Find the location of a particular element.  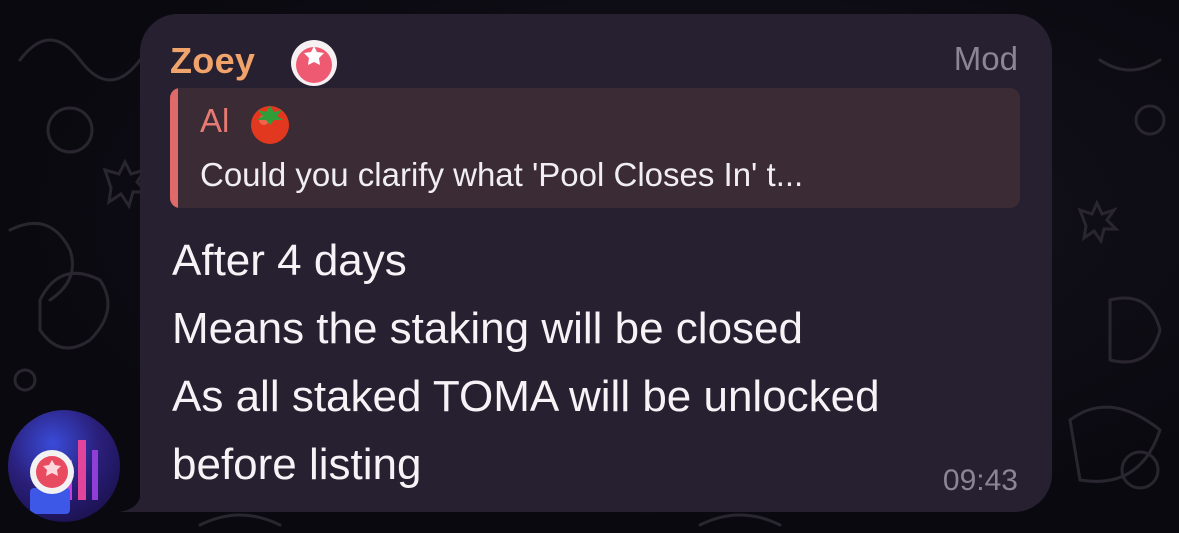

message-line: before listing is located at coordinates (297, 464).